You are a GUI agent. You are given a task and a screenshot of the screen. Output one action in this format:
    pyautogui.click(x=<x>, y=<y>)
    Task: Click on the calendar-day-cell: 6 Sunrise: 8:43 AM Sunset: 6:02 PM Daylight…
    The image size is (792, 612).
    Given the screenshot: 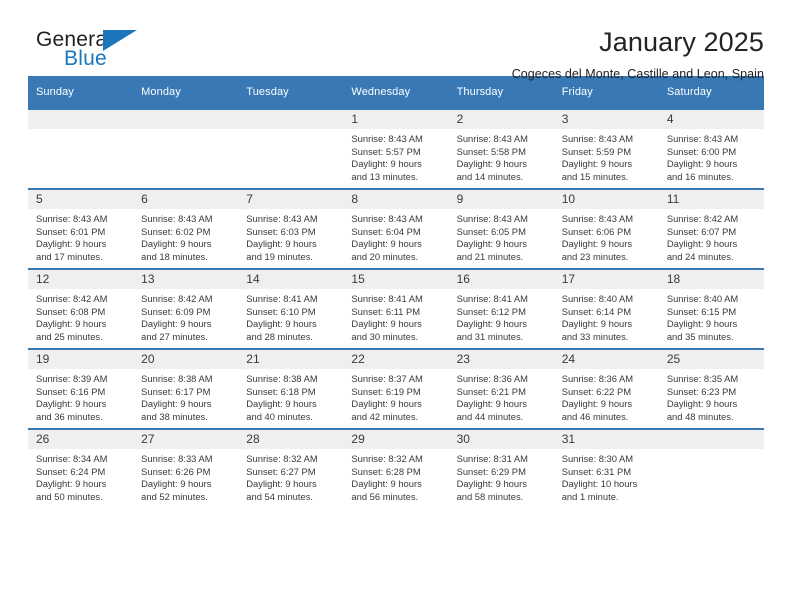 What is the action you would take?
    pyautogui.click(x=186, y=228)
    